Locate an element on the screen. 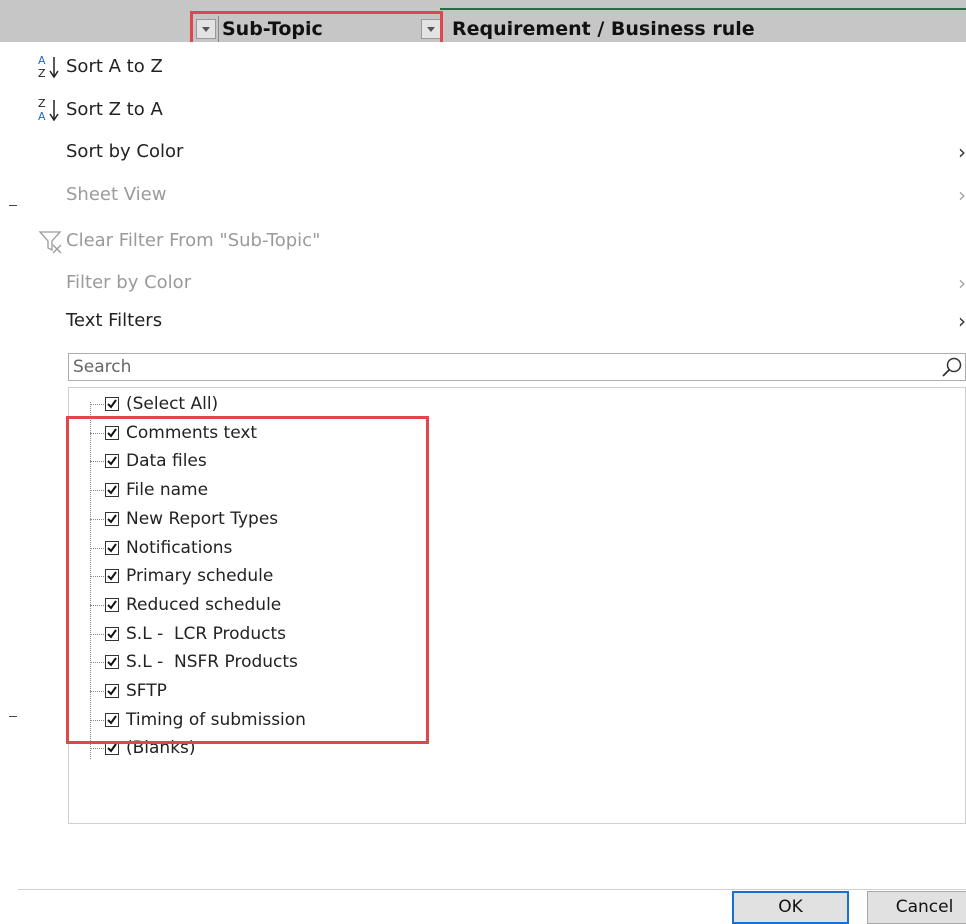 Image resolution: width=966 pixels, height=924 pixels. menu-item-label: Sort A to Z is located at coordinates (114, 66).